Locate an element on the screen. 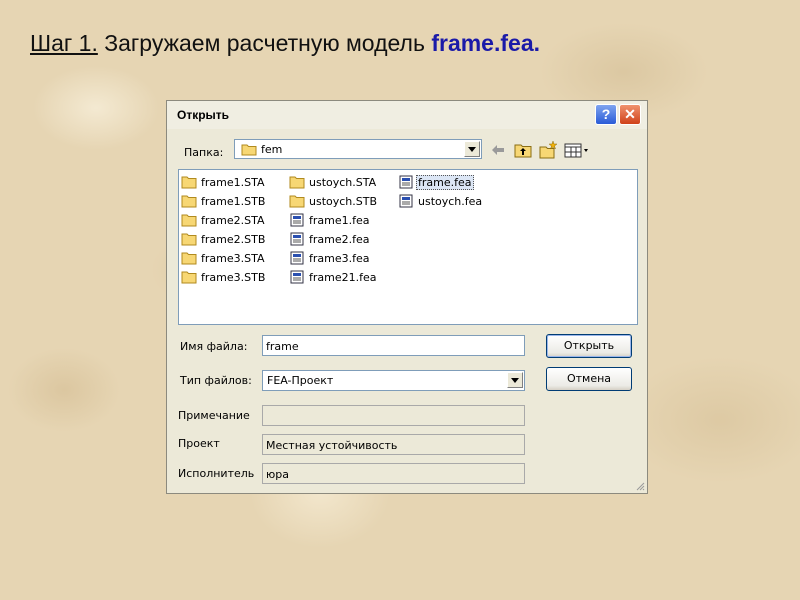 The image size is (800, 600). filename-value: frame is located at coordinates (282, 346).